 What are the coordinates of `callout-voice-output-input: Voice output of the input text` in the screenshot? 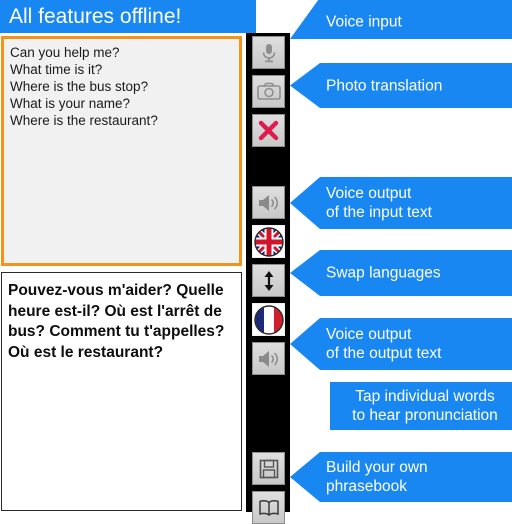 It's located at (401, 203).